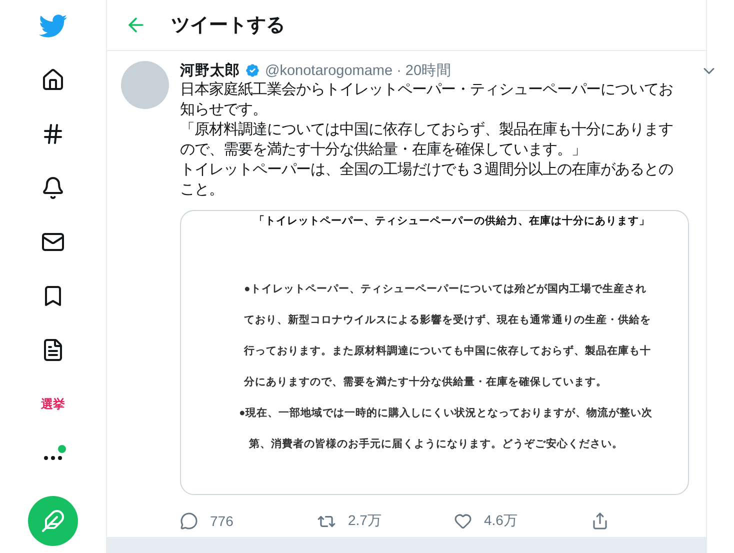  Describe the element at coordinates (53, 188) in the screenshot. I see `notifications-icon` at that location.